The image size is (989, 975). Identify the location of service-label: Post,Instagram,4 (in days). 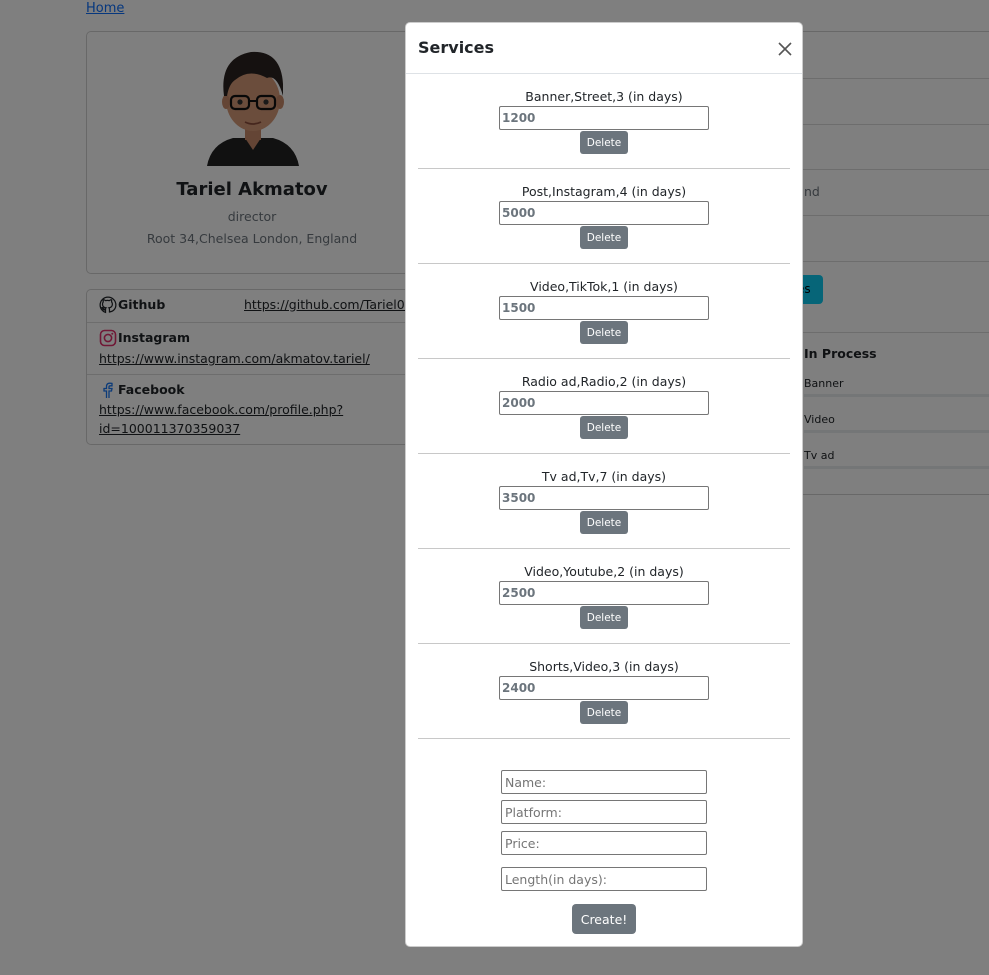
(604, 191).